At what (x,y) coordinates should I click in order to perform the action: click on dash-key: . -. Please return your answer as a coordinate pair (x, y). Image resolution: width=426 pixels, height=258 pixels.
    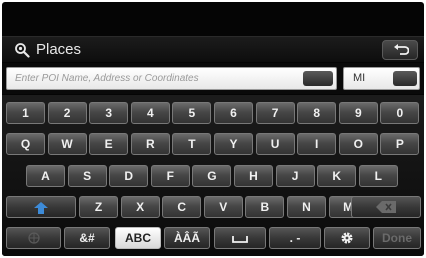
    Looking at the image, I should click on (295, 238).